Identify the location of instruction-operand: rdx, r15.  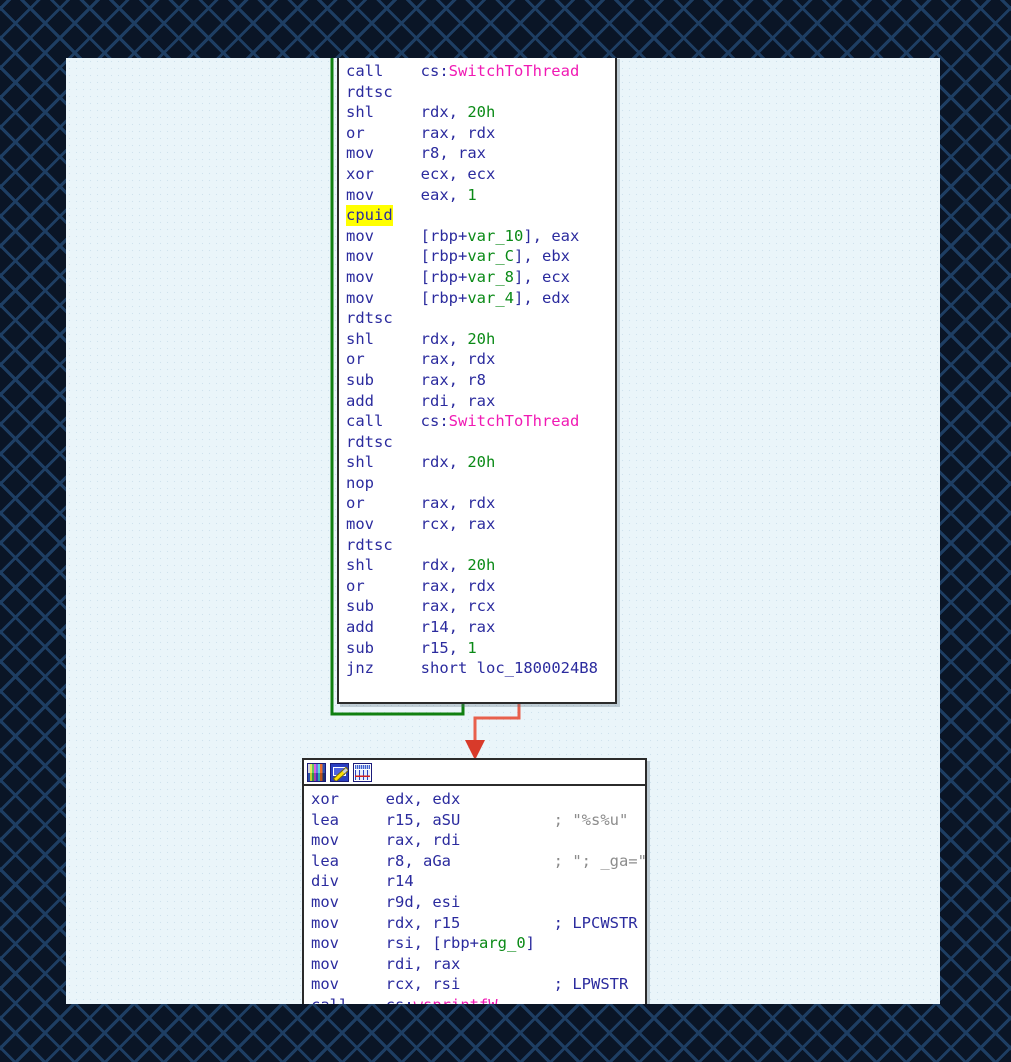
(423, 923).